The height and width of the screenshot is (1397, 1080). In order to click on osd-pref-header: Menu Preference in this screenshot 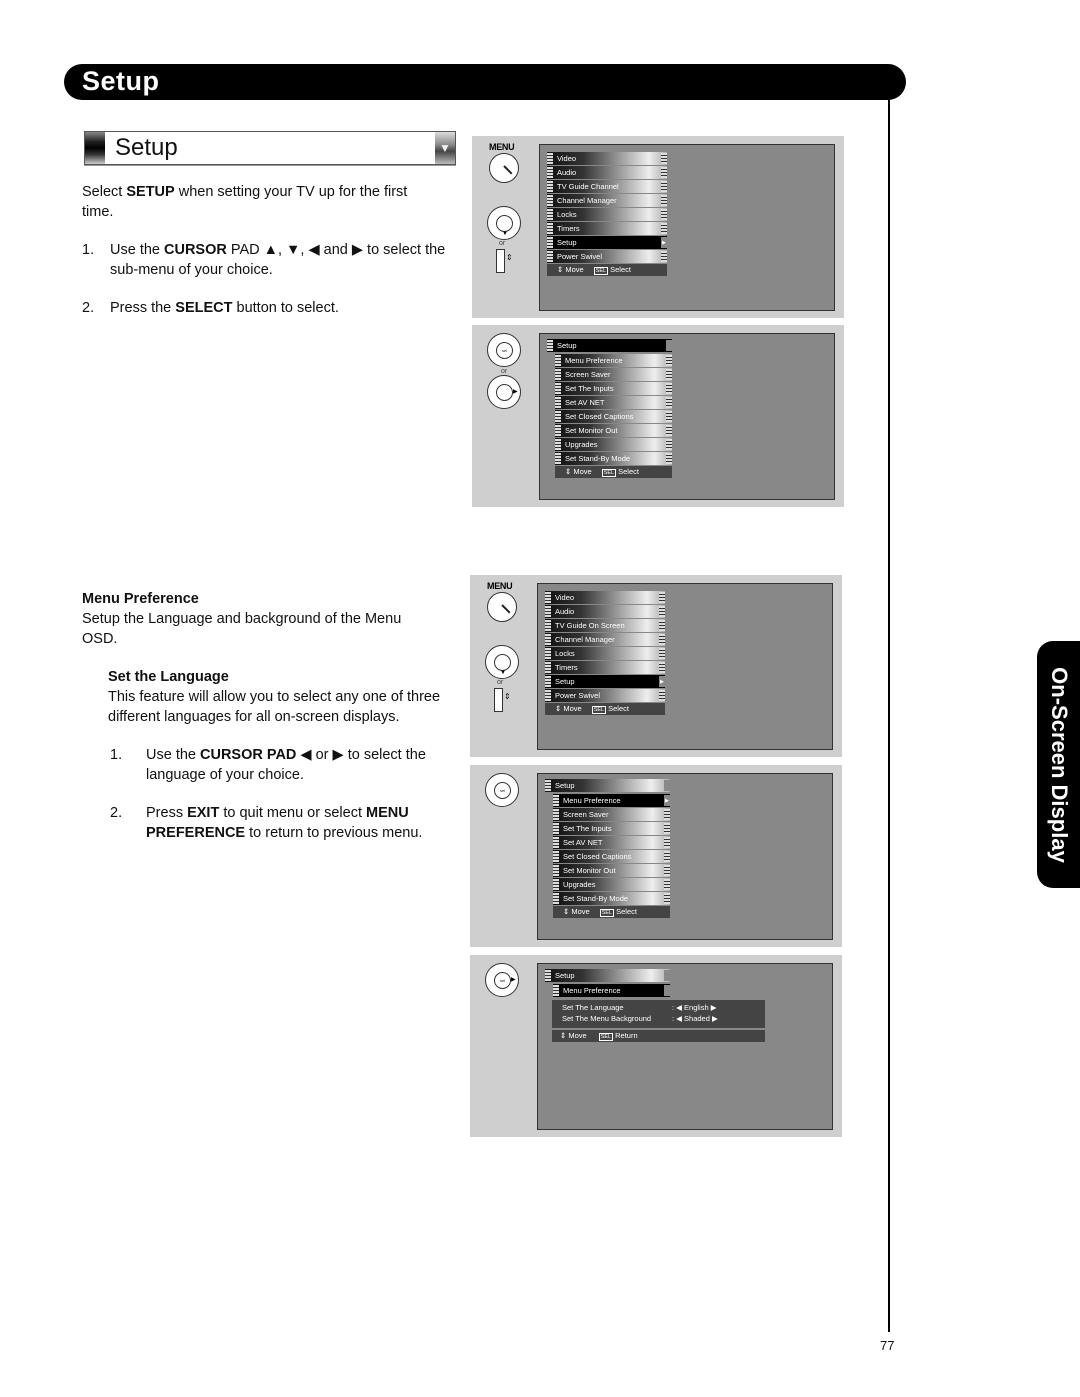, I will do `click(611, 990)`.